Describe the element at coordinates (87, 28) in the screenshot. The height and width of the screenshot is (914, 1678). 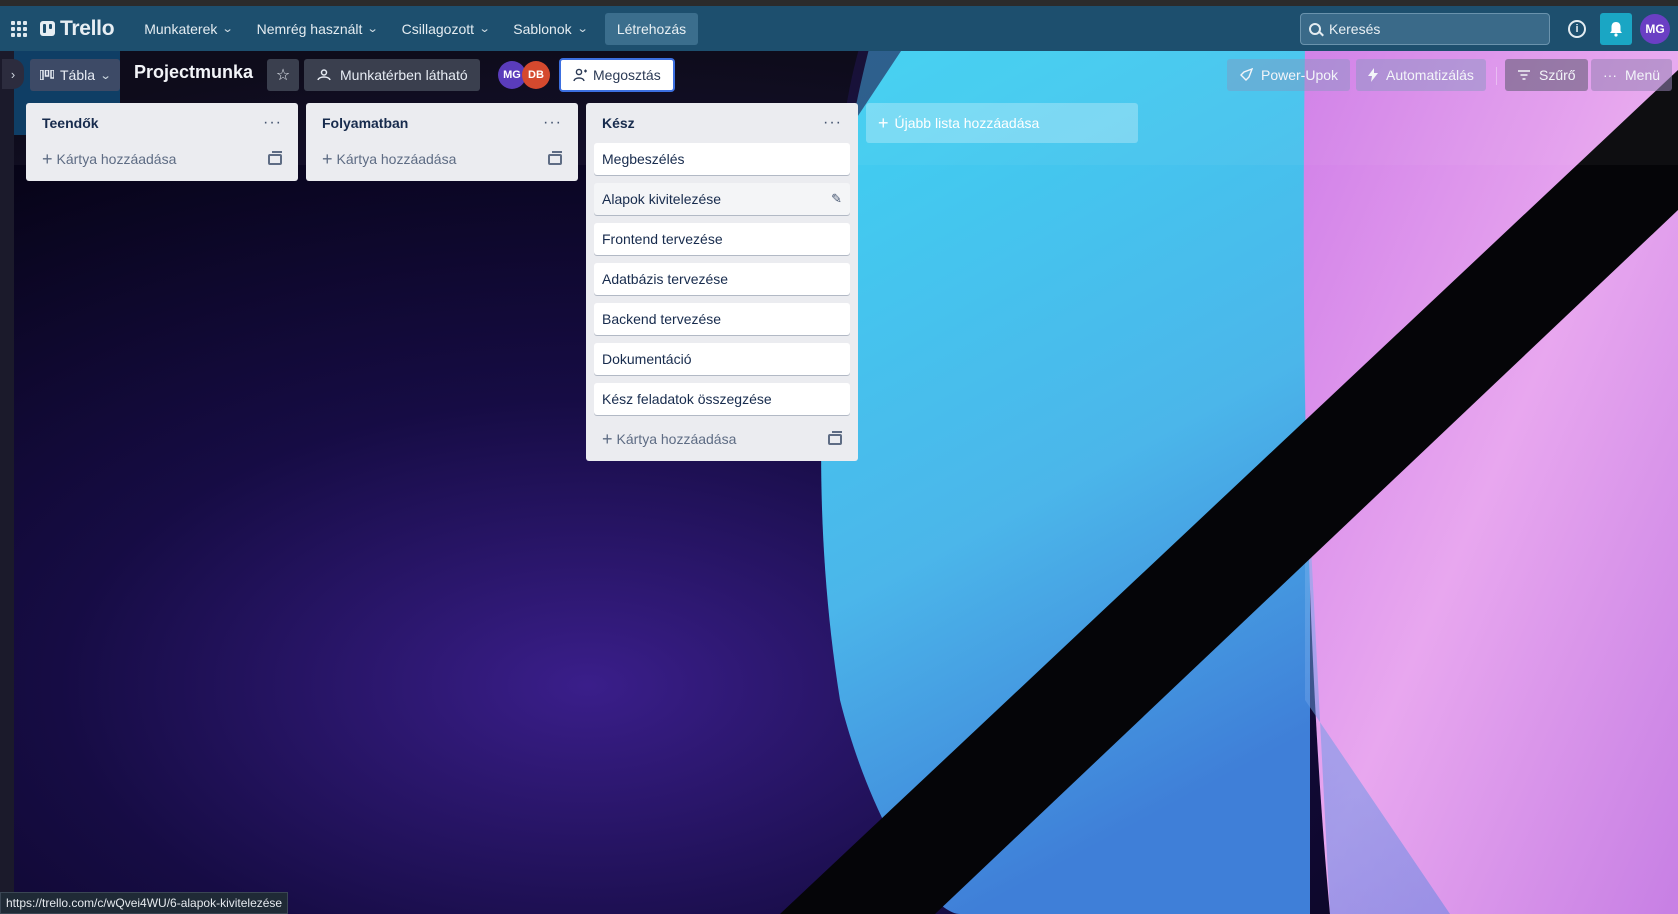
I see `logo-text: Trello` at that location.